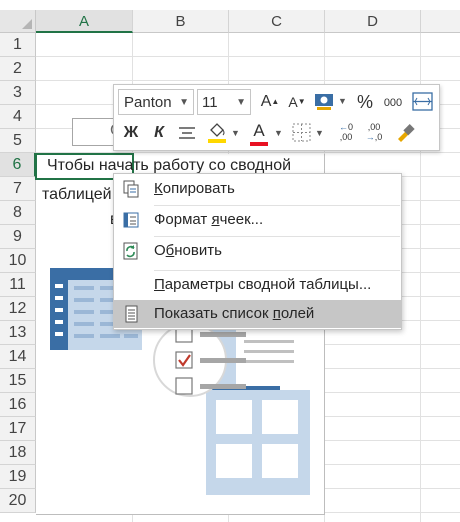 Image resolution: width=460 pixels, height=522 pixels. I want to click on fill-color-icon, so click(217, 133).